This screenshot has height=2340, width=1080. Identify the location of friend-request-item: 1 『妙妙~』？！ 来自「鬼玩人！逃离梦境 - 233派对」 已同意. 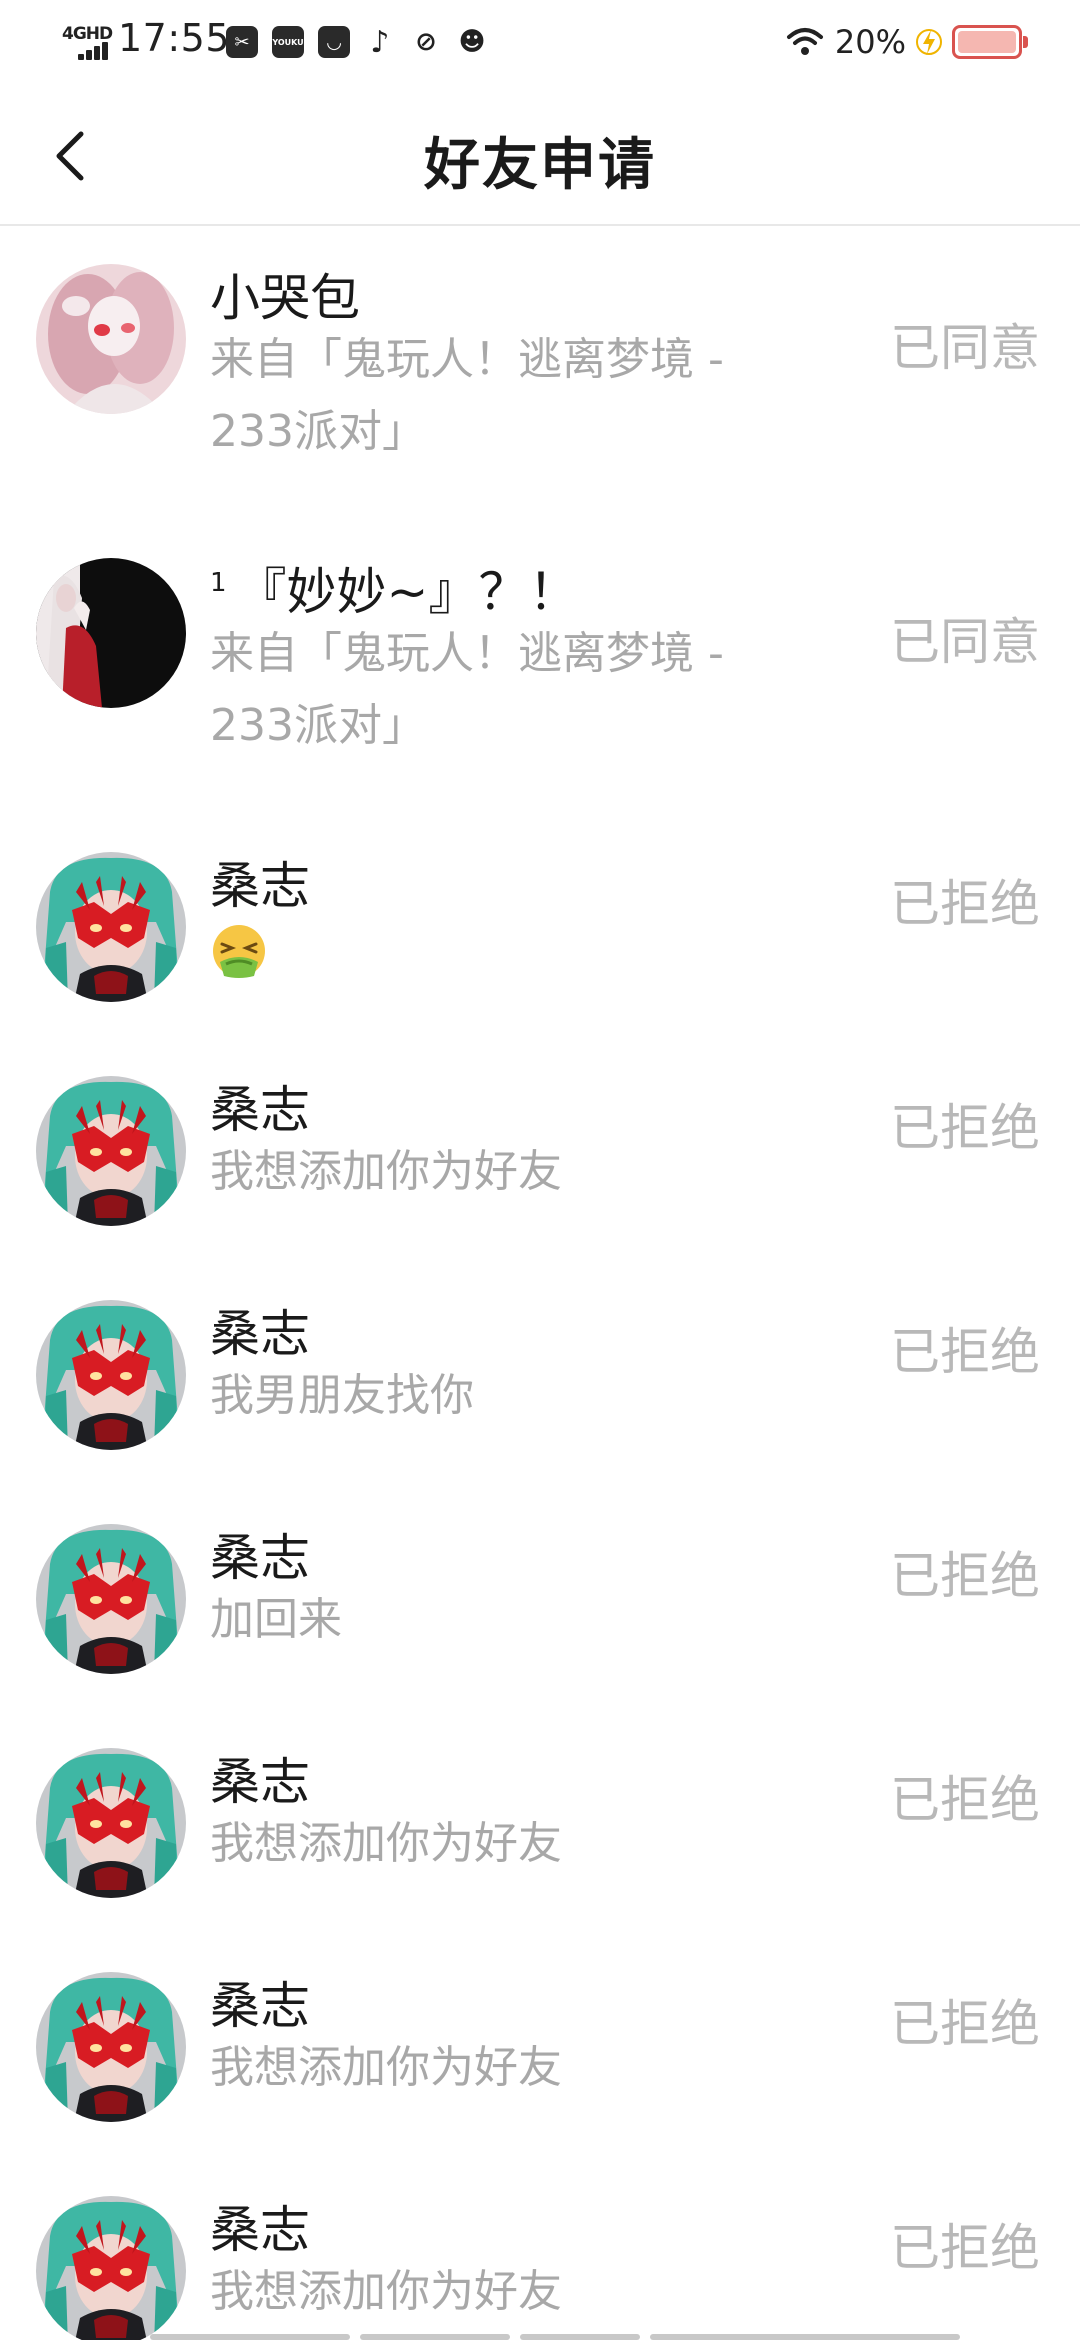
(540, 669).